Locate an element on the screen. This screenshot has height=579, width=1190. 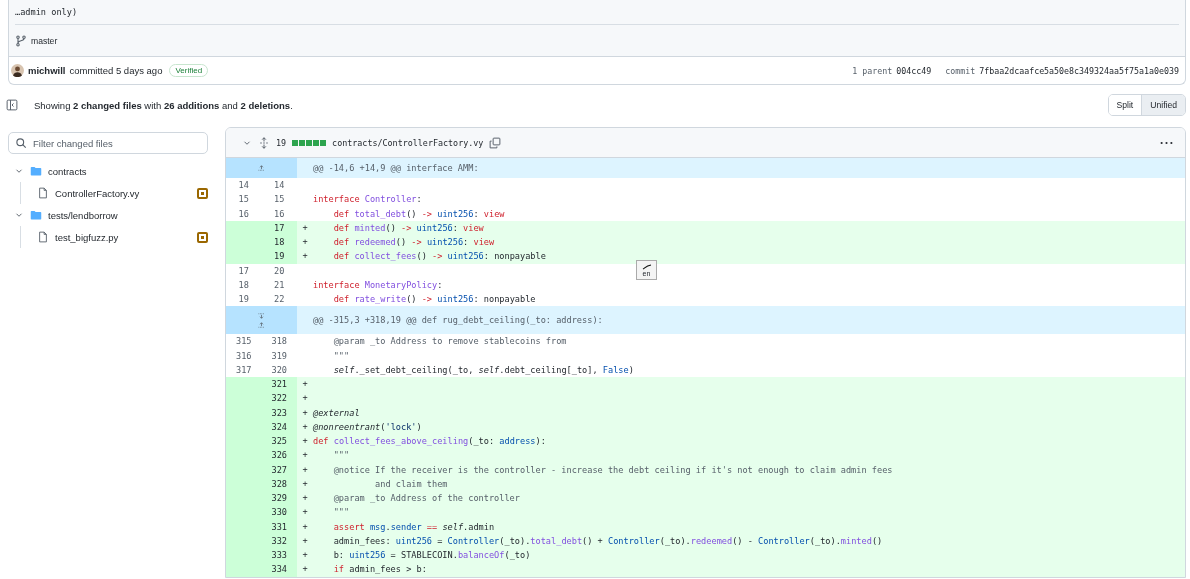
author-link: michwill is located at coordinates (47, 70).